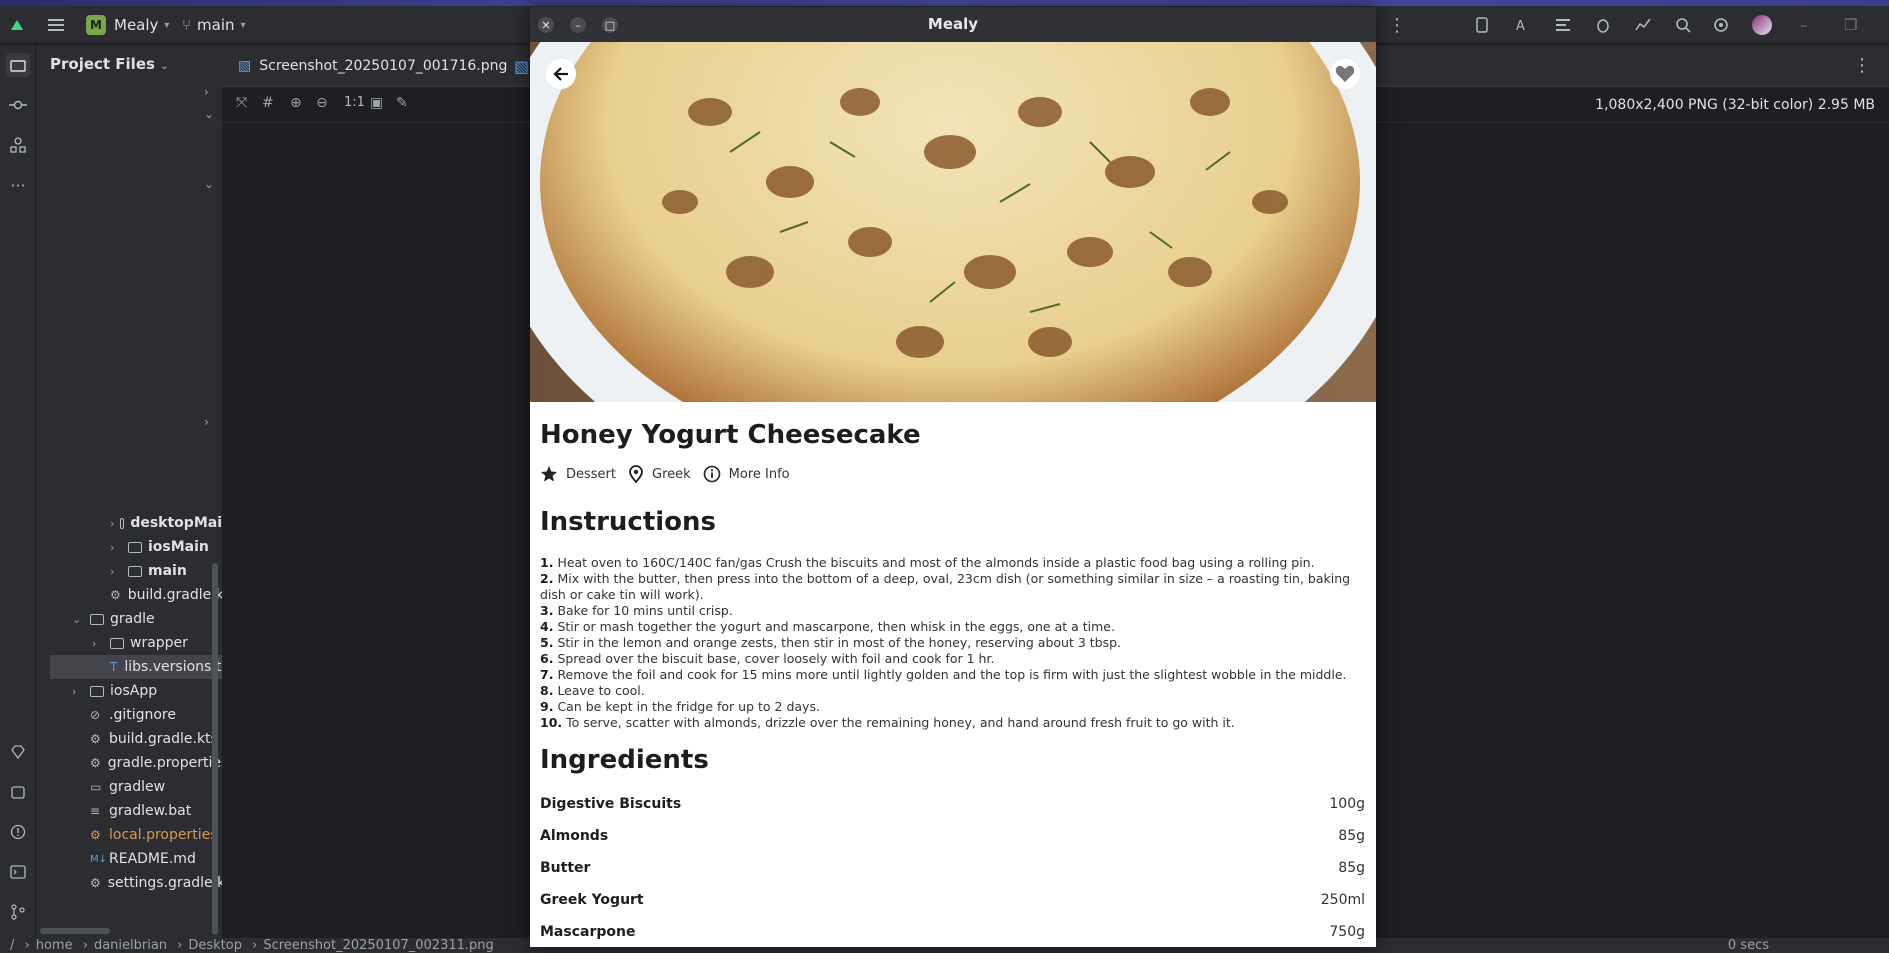  What do you see at coordinates (1683, 25) in the screenshot?
I see `search-icon` at bounding box center [1683, 25].